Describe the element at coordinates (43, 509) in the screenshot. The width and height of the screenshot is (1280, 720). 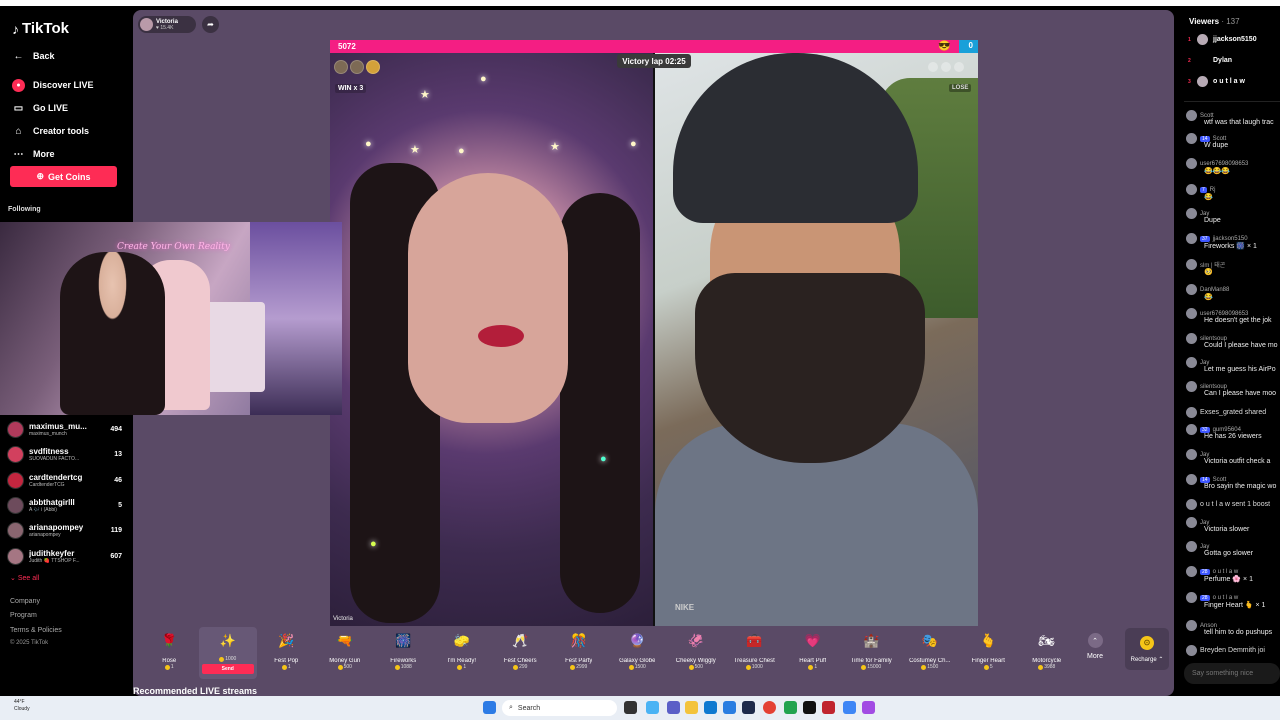
I see `following-sub: A 🎶 i (Abbi)` at that location.